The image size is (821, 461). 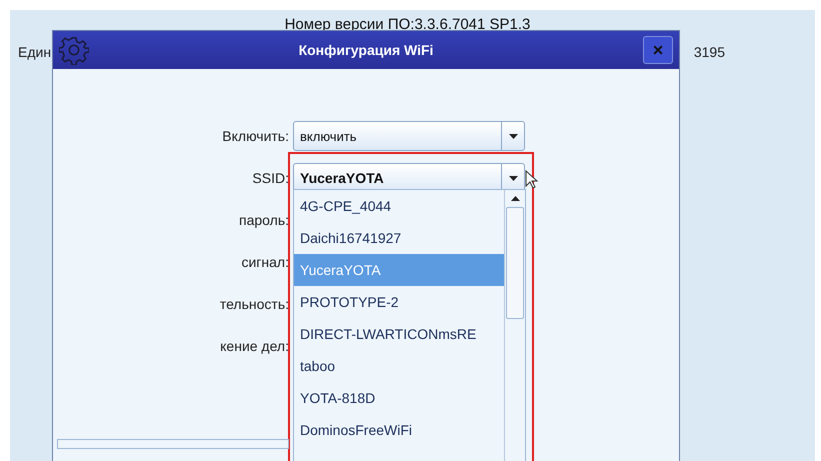 I want to click on gear-icon, so click(x=74, y=50).